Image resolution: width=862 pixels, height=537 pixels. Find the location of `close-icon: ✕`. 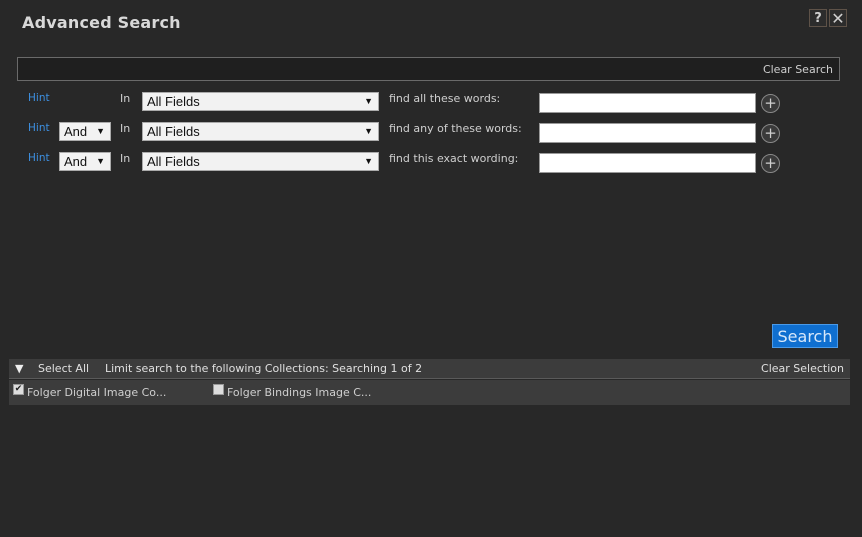

close-icon: ✕ is located at coordinates (838, 18).